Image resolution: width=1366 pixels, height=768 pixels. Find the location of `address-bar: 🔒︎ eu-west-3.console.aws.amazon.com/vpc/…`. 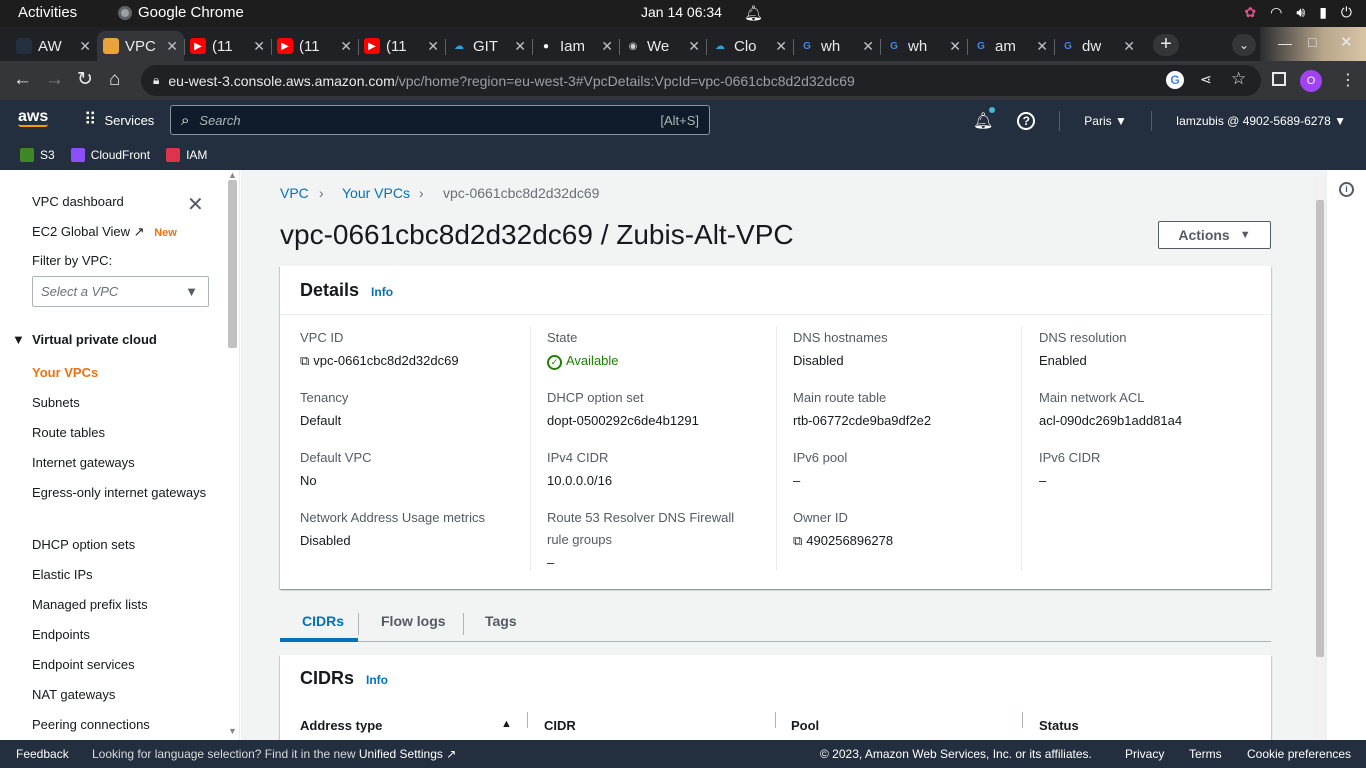

address-bar: 🔒︎ eu-west-3.console.aws.amazon.com/vpc/… is located at coordinates (701, 80).